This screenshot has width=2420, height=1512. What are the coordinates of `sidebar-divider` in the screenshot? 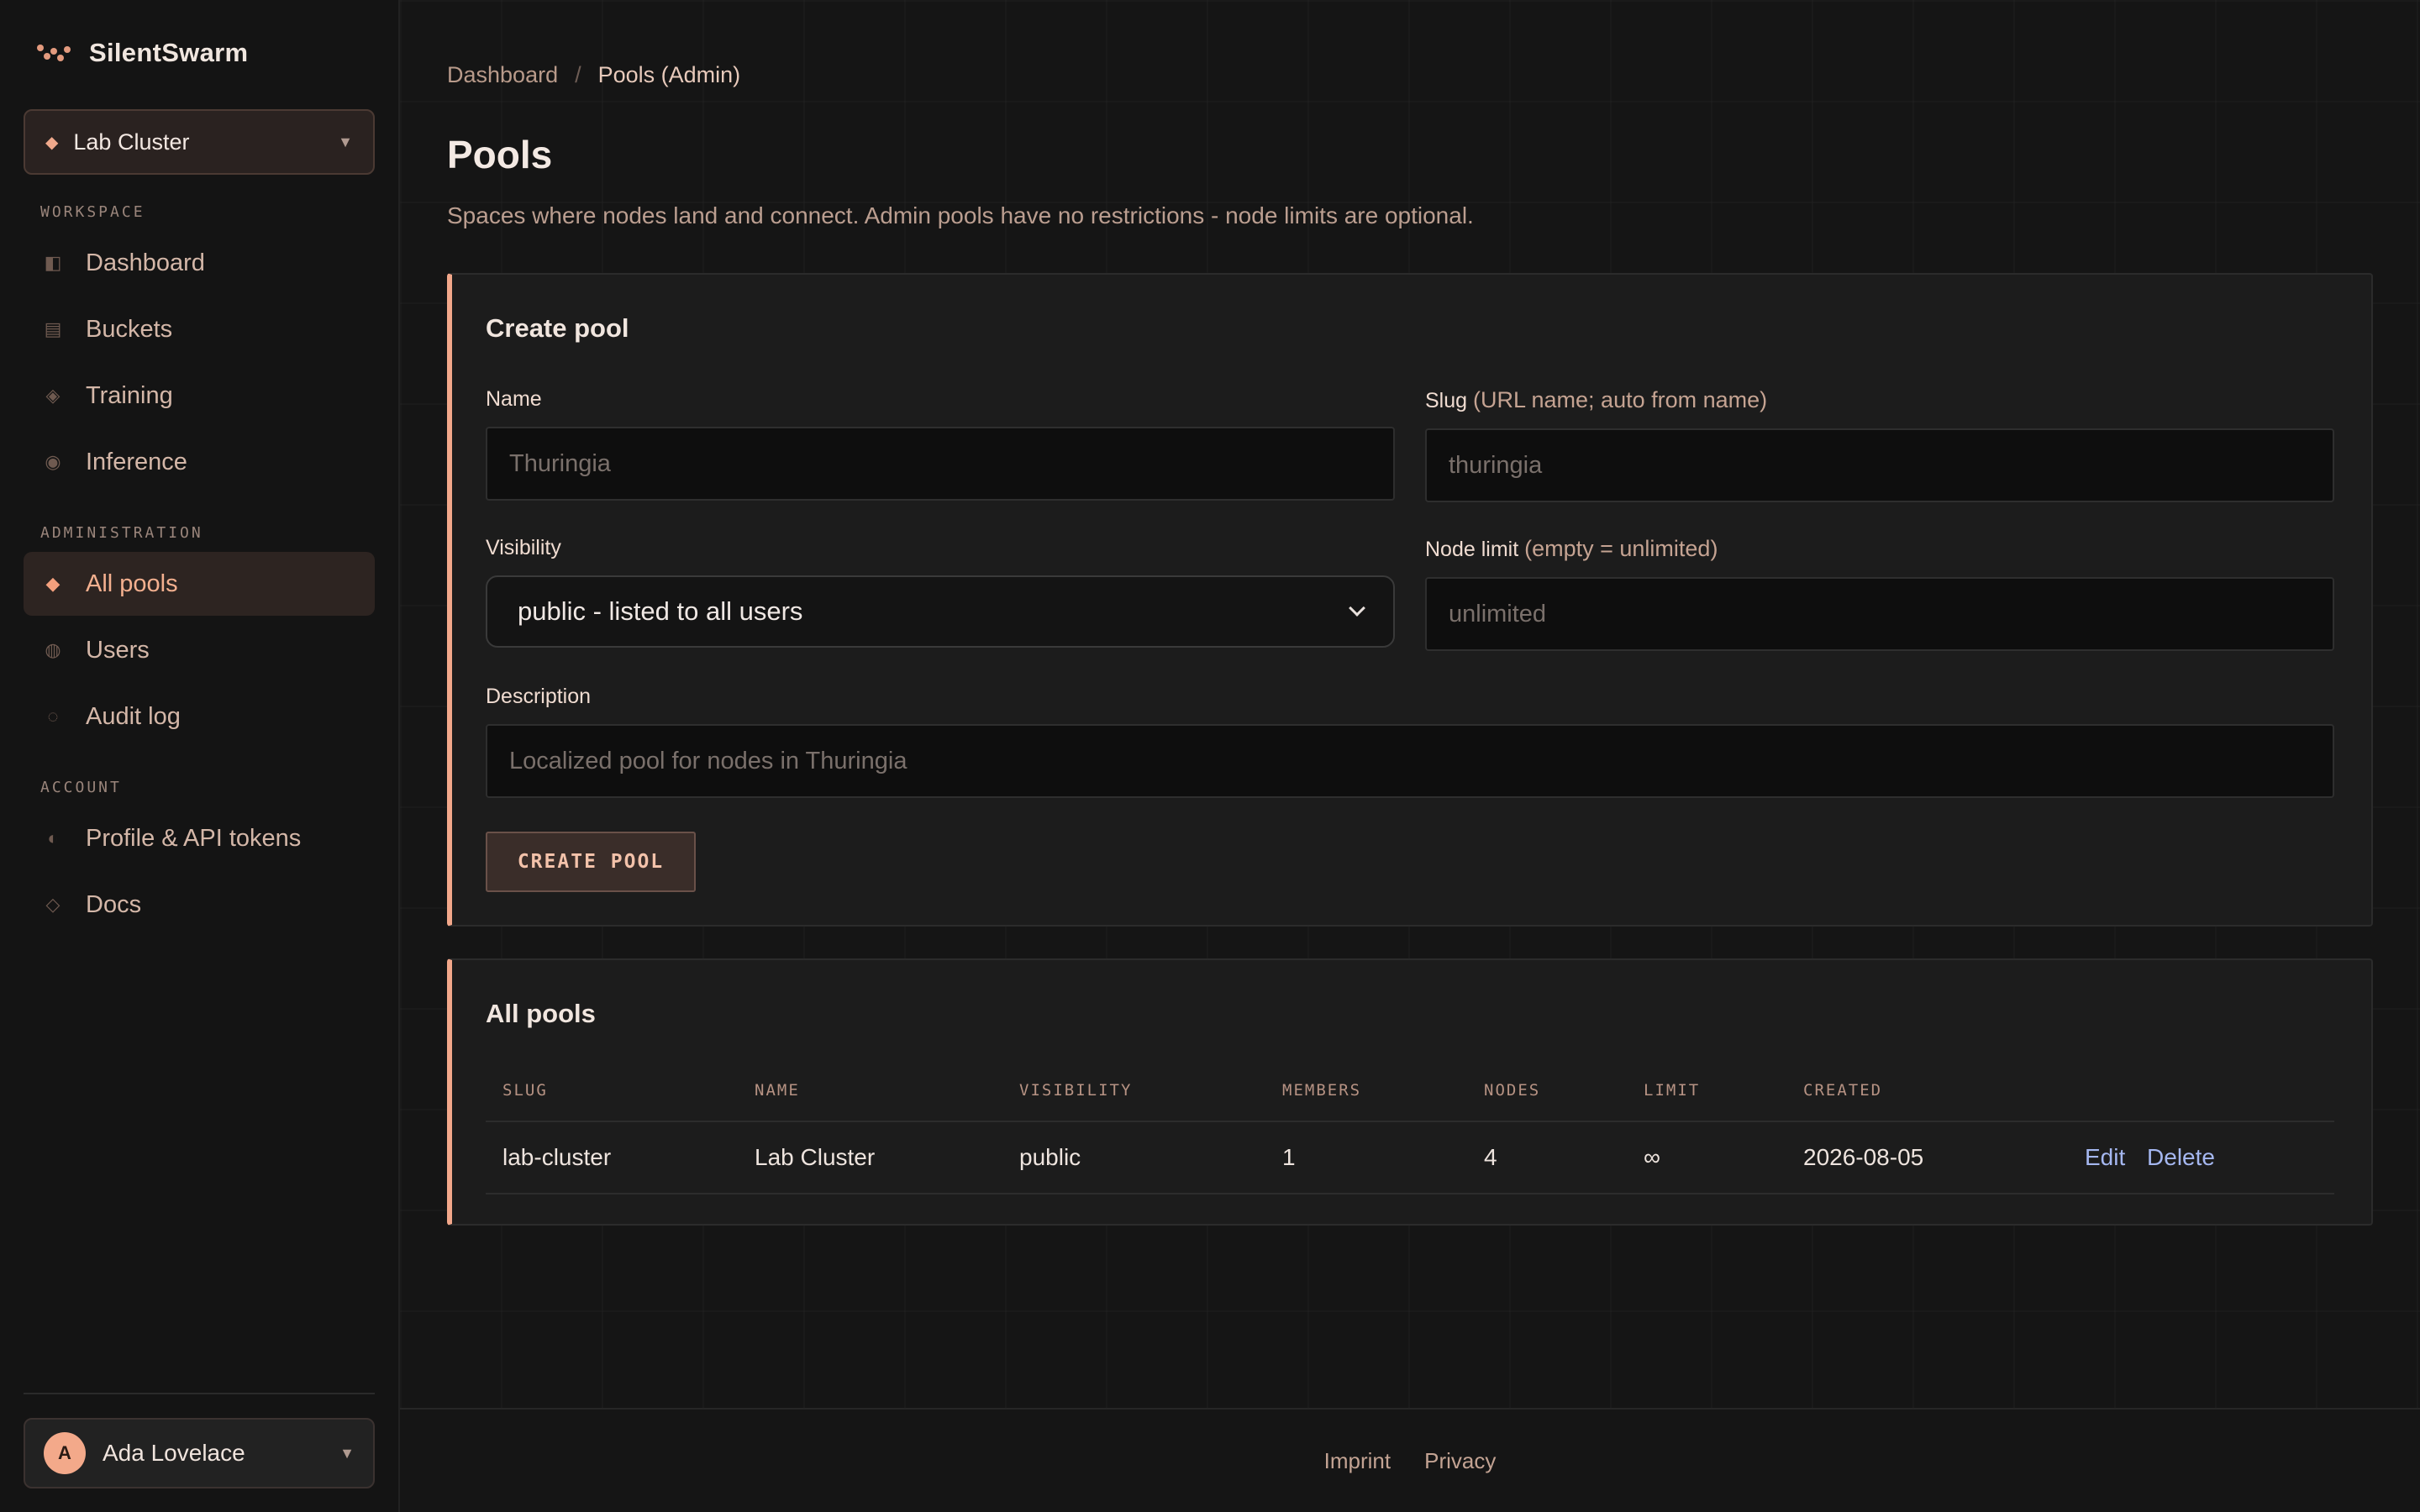 It's located at (199, 1393).